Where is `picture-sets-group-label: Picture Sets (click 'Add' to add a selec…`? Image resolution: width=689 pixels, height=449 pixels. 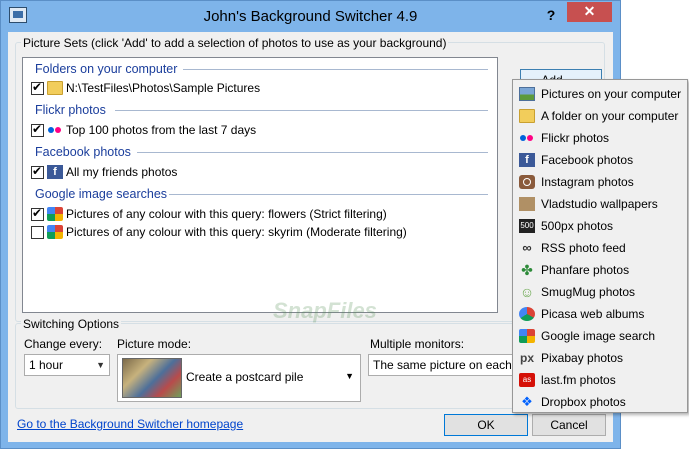
picture-sets-group-label: Picture Sets (click 'Add' to add a selec… is located at coordinates (235, 43).